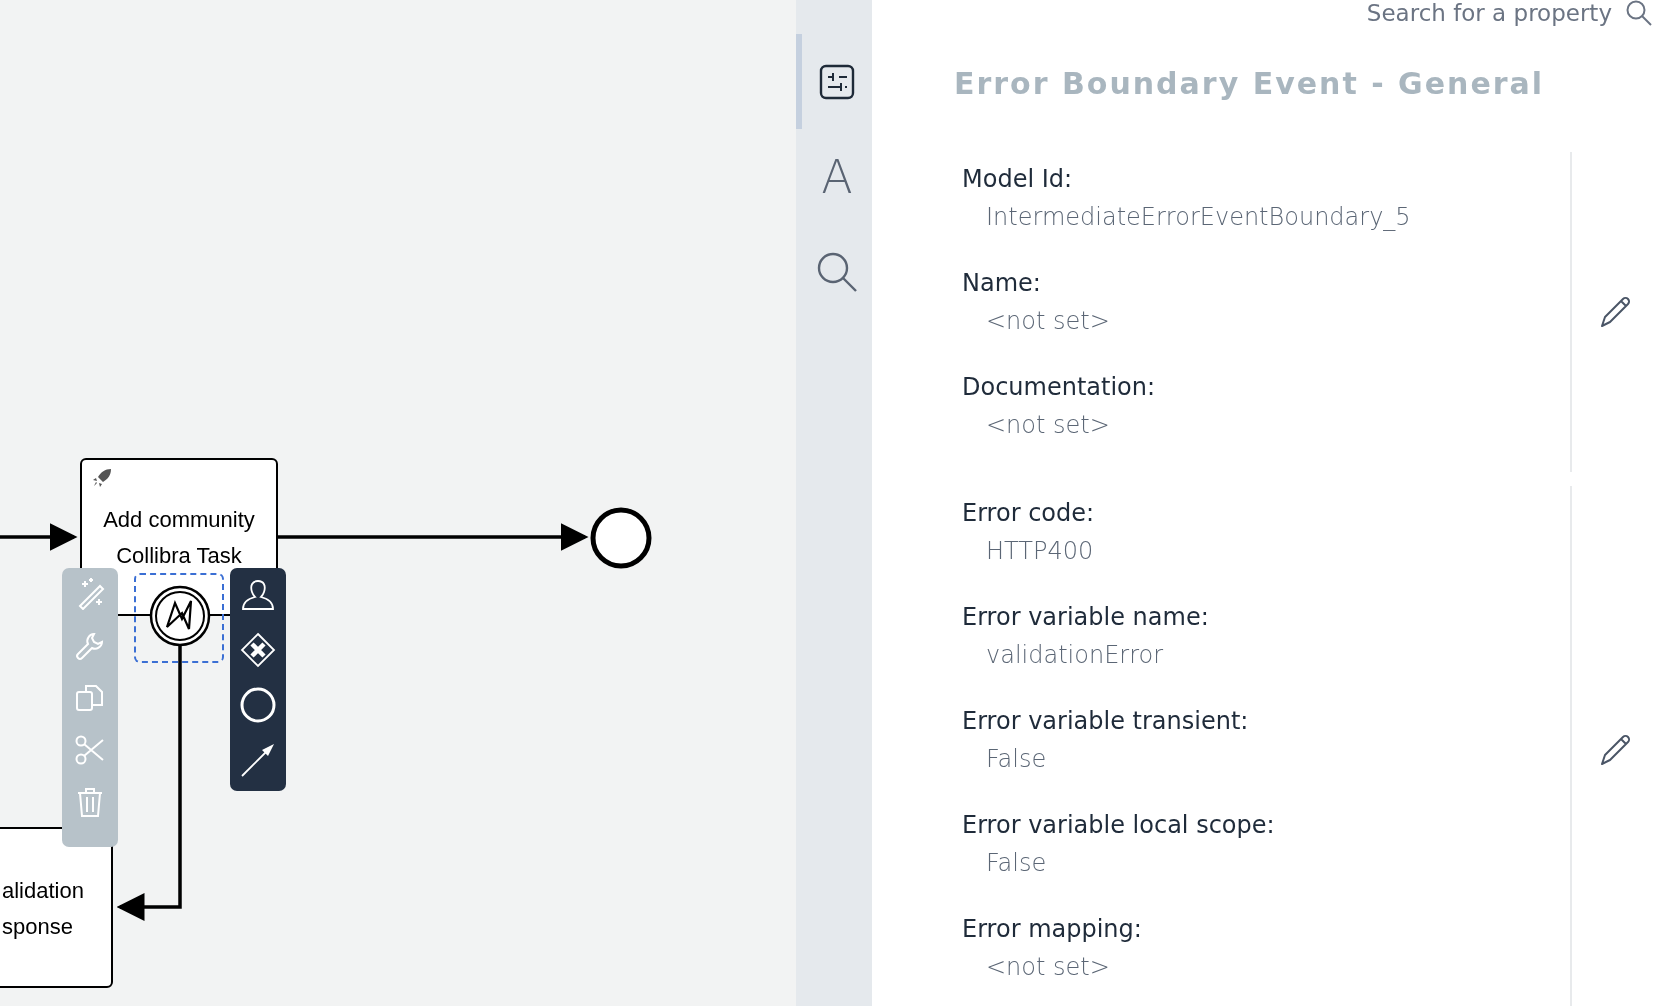 The width and height of the screenshot is (1660, 1006). What do you see at coordinates (179, 538) in the screenshot?
I see `task-label: Add community Collibra Task` at bounding box center [179, 538].